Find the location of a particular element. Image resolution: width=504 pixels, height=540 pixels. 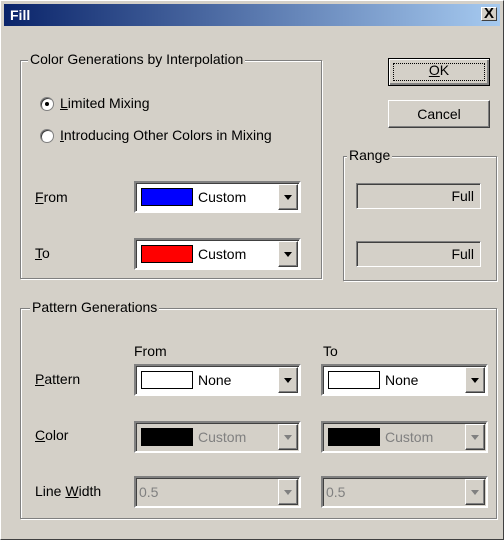

to-color-swatch is located at coordinates (167, 254).